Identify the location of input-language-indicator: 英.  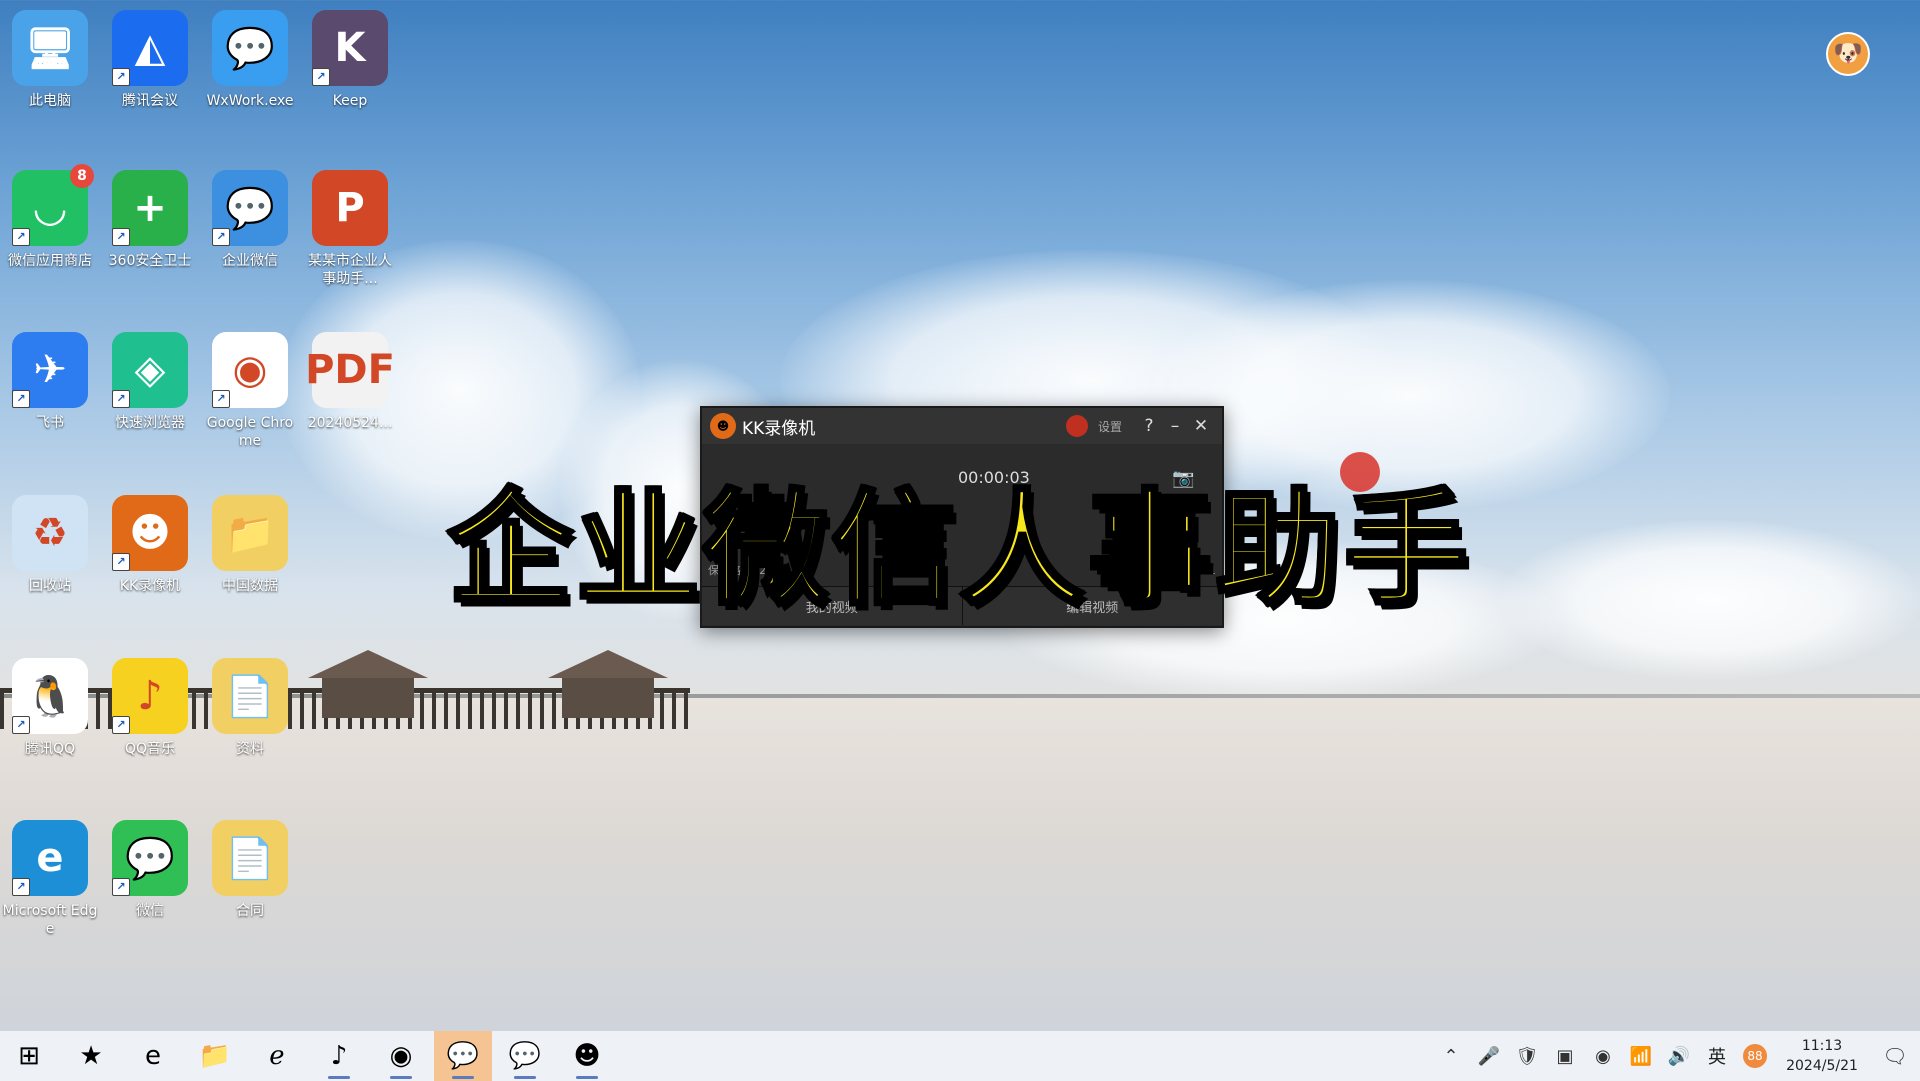
(1717, 1056).